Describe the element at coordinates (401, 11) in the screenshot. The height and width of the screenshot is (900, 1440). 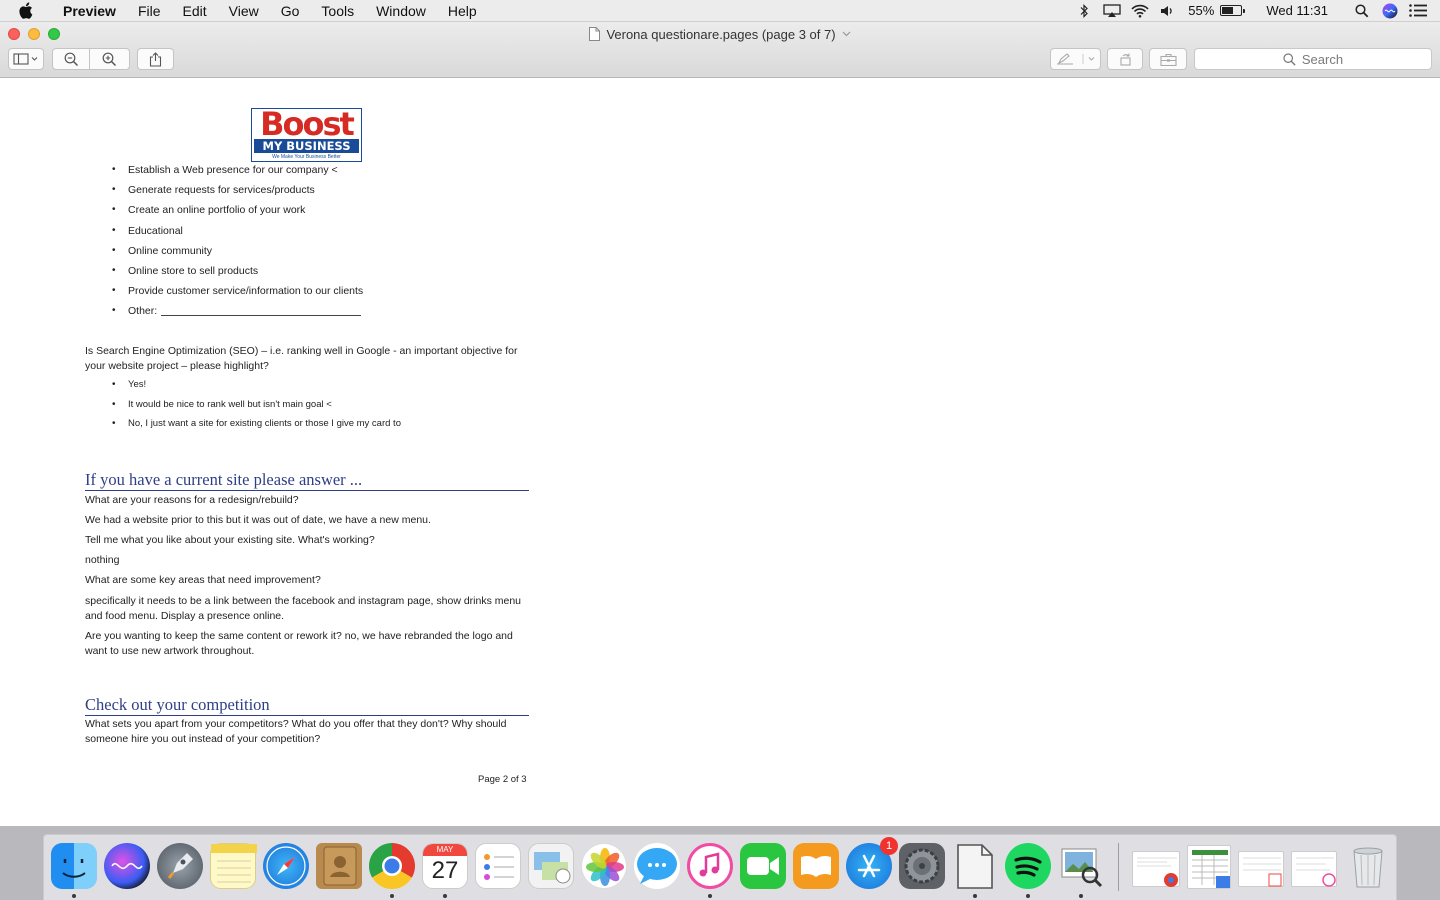
I see `menu-window: Window` at that location.